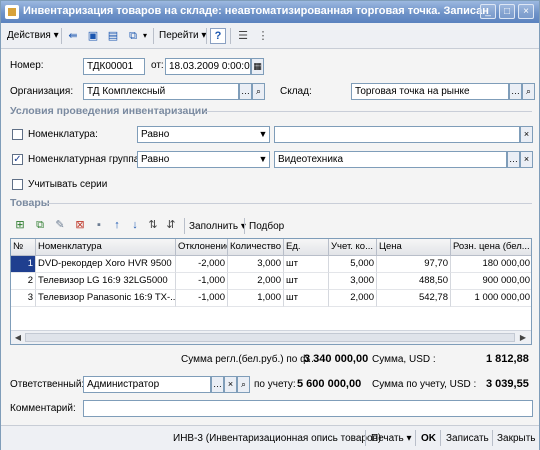  I want to click on copy-row-icon: ⧉, so click(40, 225).